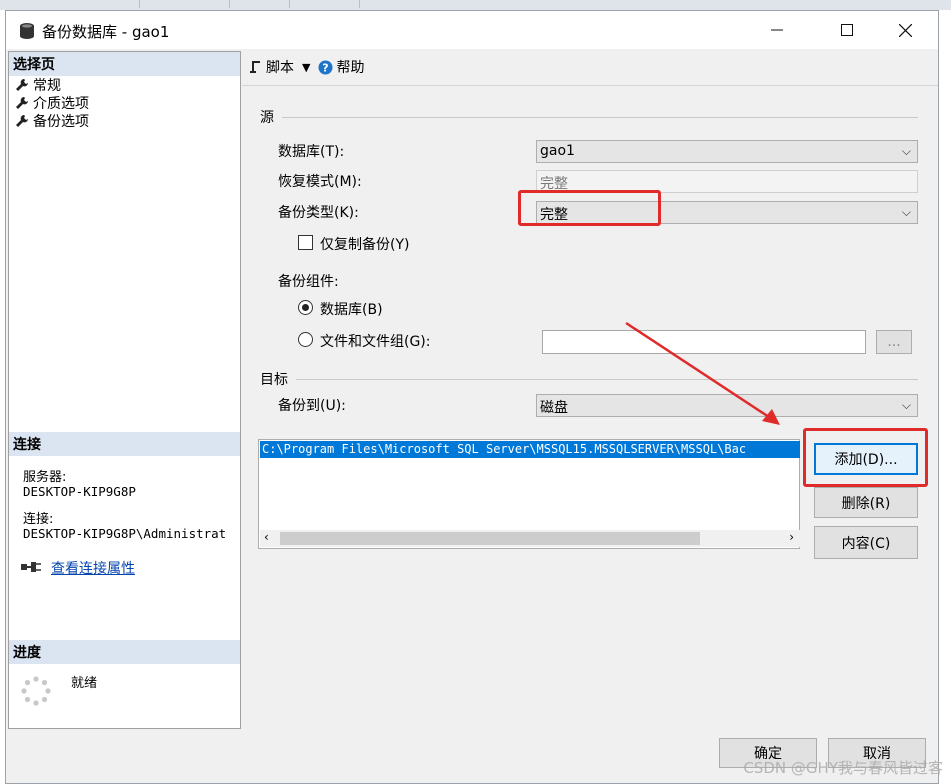  I want to click on view-connection-properties-link: 查看连接属性, so click(93, 568).